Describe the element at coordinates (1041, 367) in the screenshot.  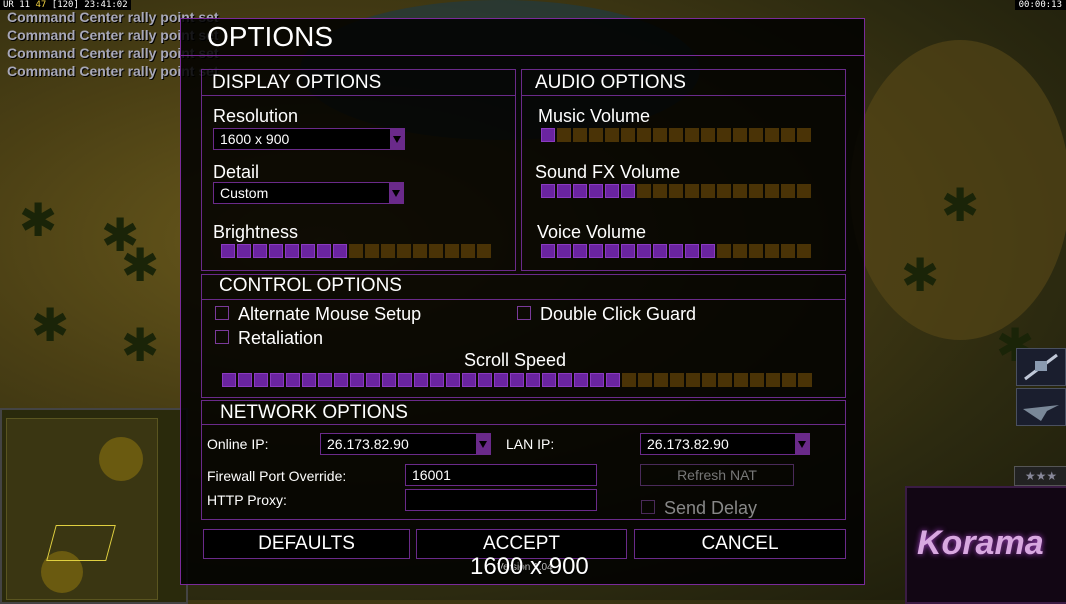
I see `satellite-button` at that location.